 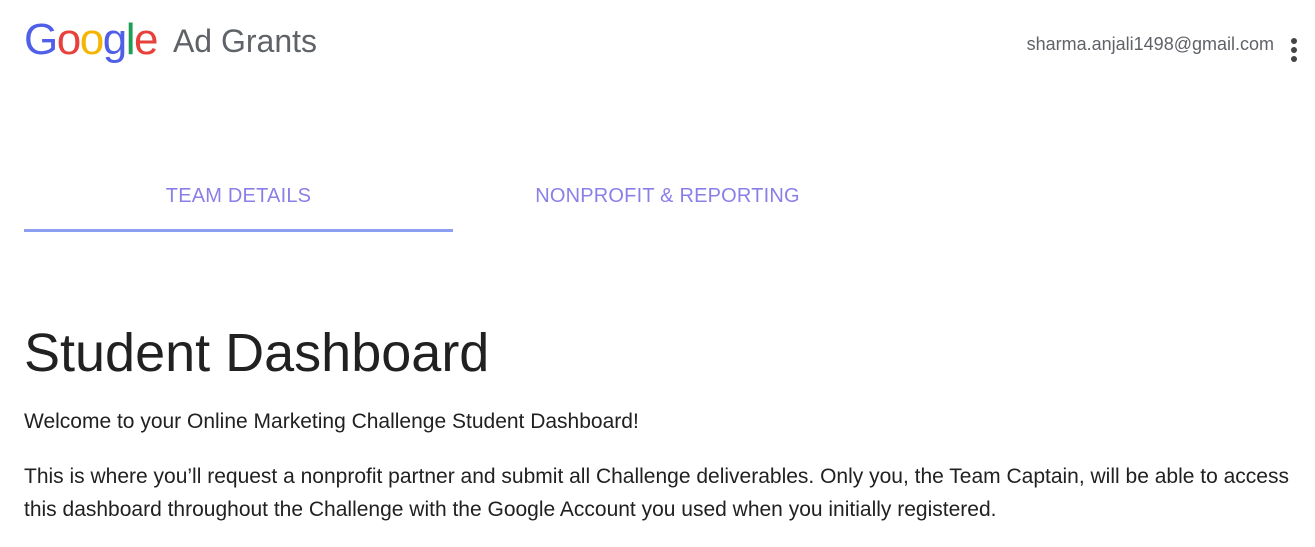 I want to click on page-title: Student Dashboard, so click(x=257, y=353).